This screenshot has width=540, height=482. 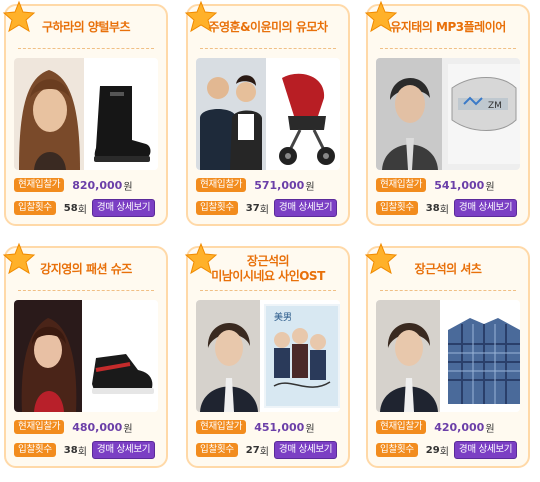 I want to click on item-title-line-1: 장근석의, so click(x=268, y=261).